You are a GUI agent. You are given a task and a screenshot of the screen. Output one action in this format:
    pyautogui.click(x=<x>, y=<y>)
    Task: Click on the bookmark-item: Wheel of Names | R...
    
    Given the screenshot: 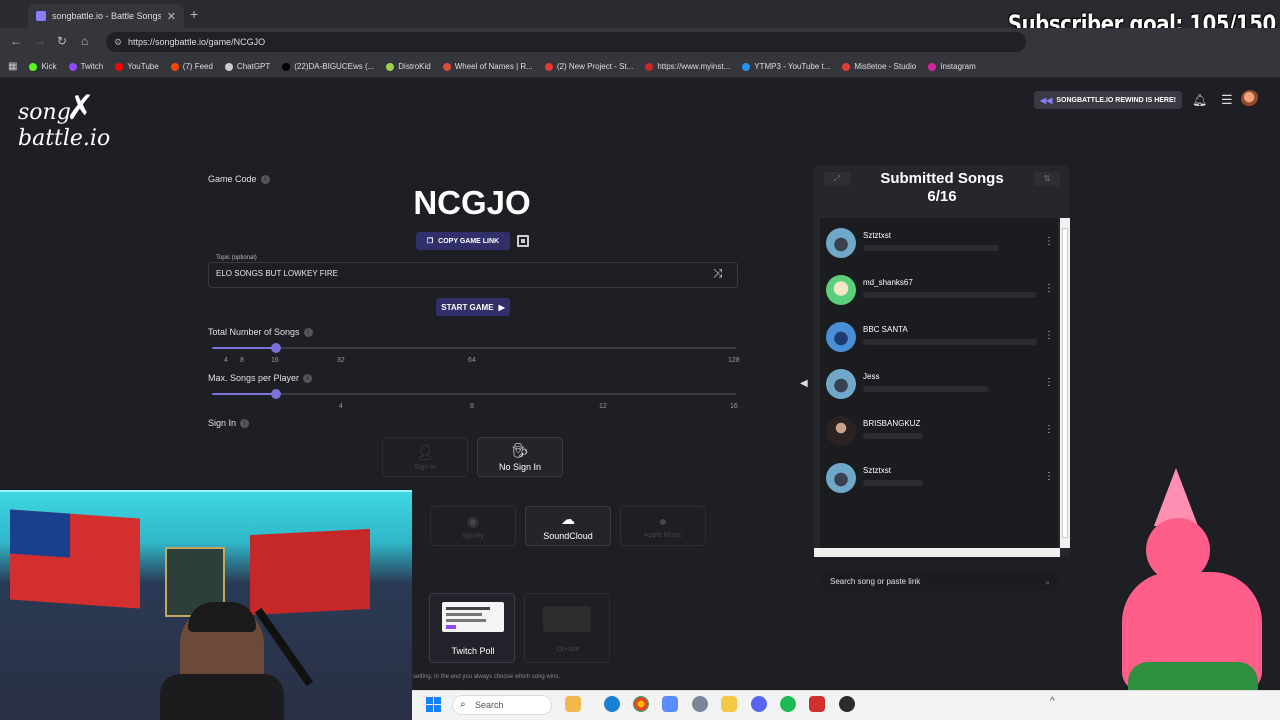 What is the action you would take?
    pyautogui.click(x=487, y=66)
    